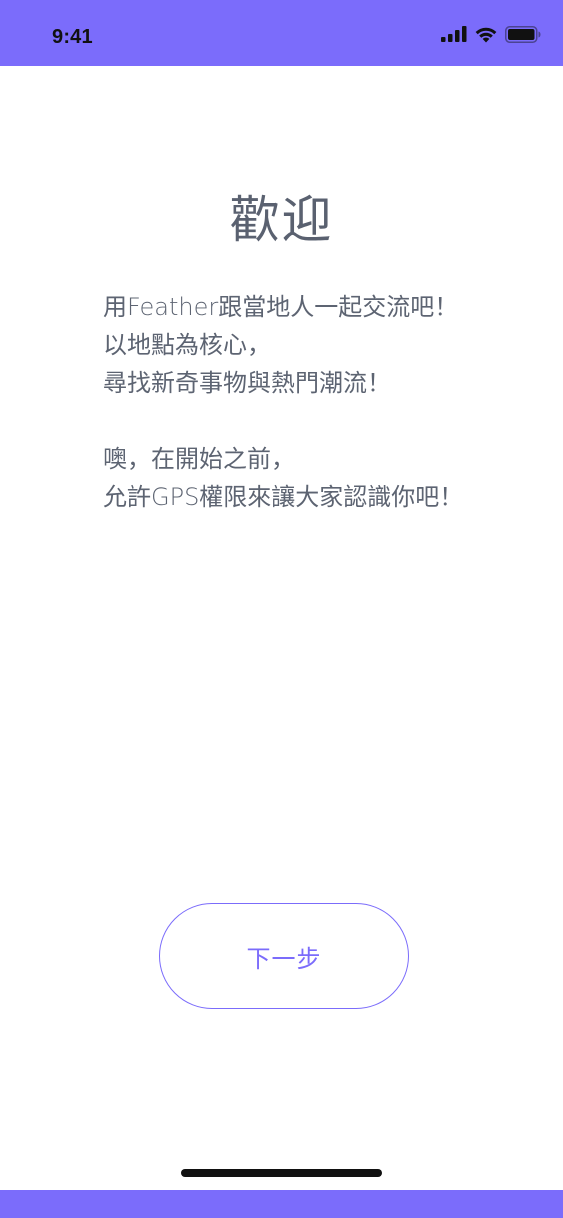 This screenshot has height=1218, width=563. I want to click on next-button-label: 下一步, so click(284, 958).